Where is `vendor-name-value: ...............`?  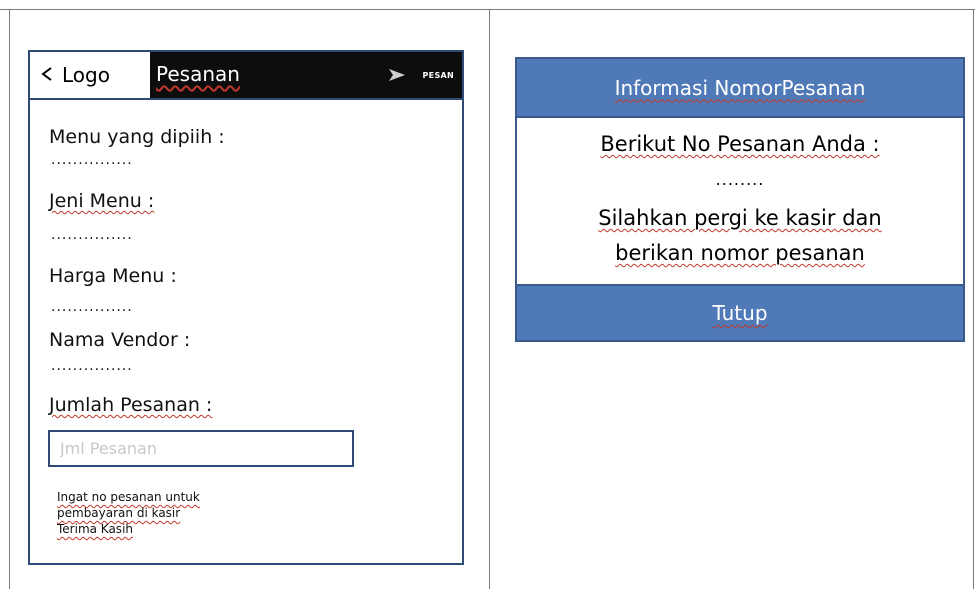
vendor-name-value: ............... is located at coordinates (92, 366).